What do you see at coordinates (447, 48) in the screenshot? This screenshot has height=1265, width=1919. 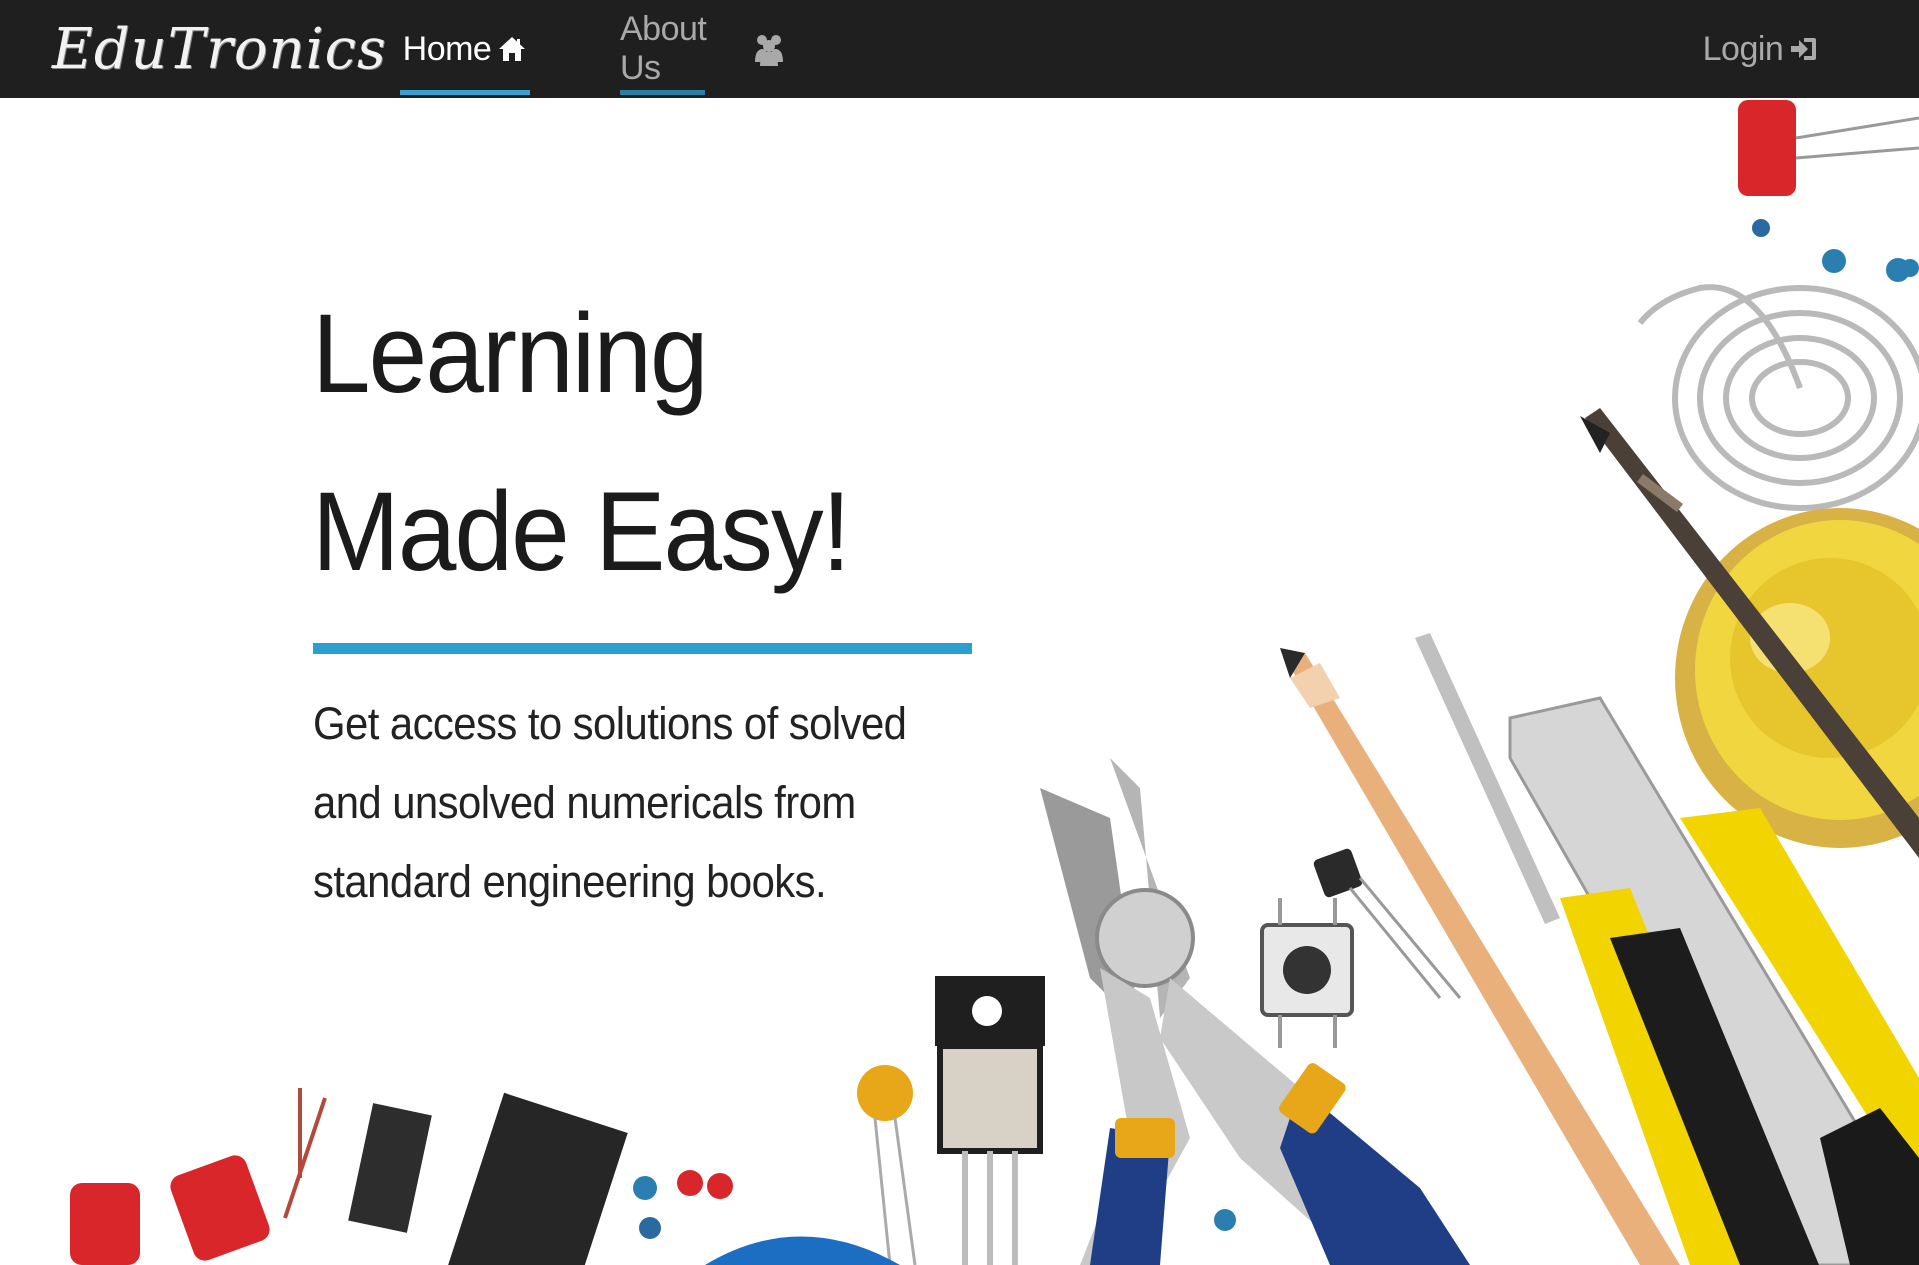 I see `nav-home-label: Home` at bounding box center [447, 48].